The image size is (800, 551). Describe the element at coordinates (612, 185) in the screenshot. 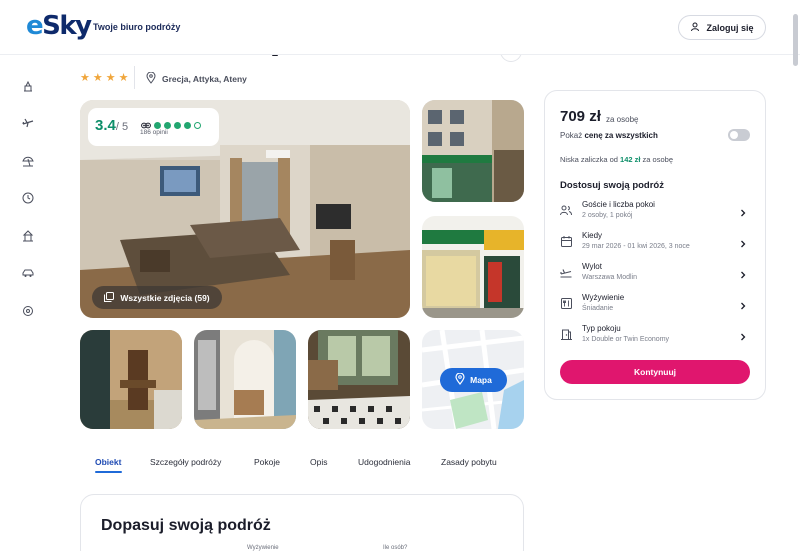

I see `customize-title: Dostosuj swoją podróż` at that location.